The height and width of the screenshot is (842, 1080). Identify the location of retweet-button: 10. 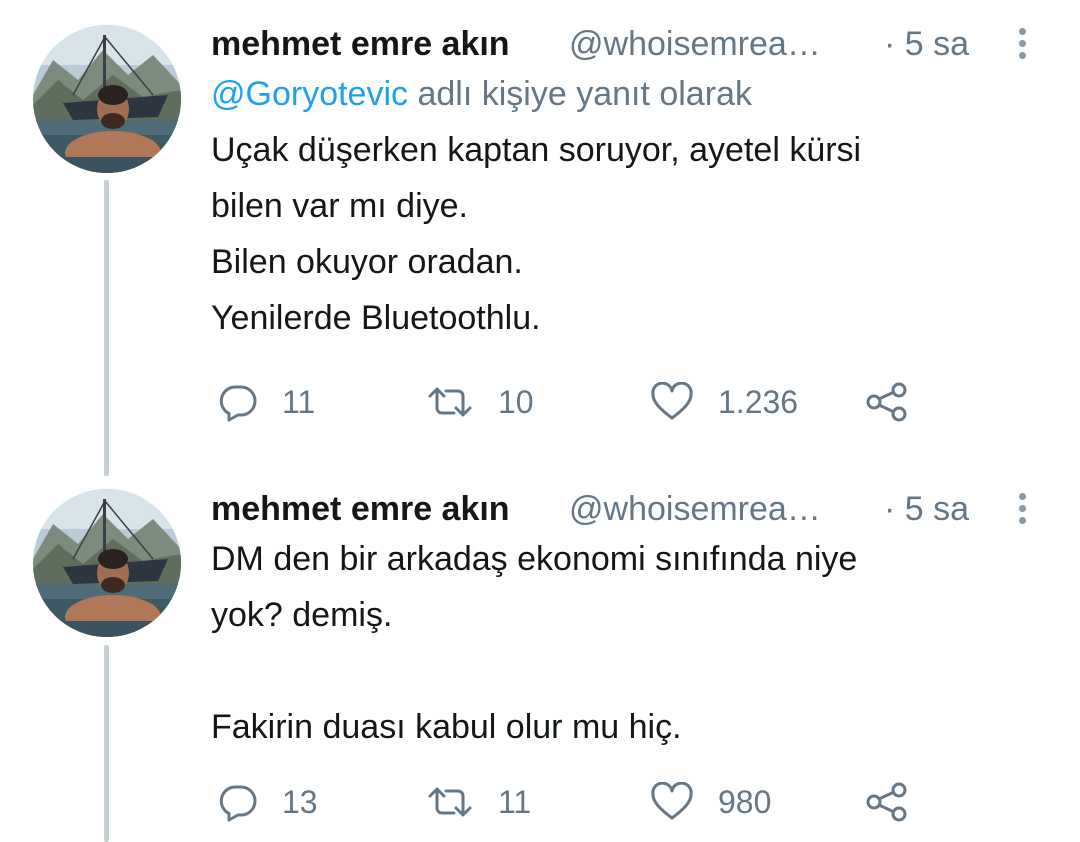
(480, 402).